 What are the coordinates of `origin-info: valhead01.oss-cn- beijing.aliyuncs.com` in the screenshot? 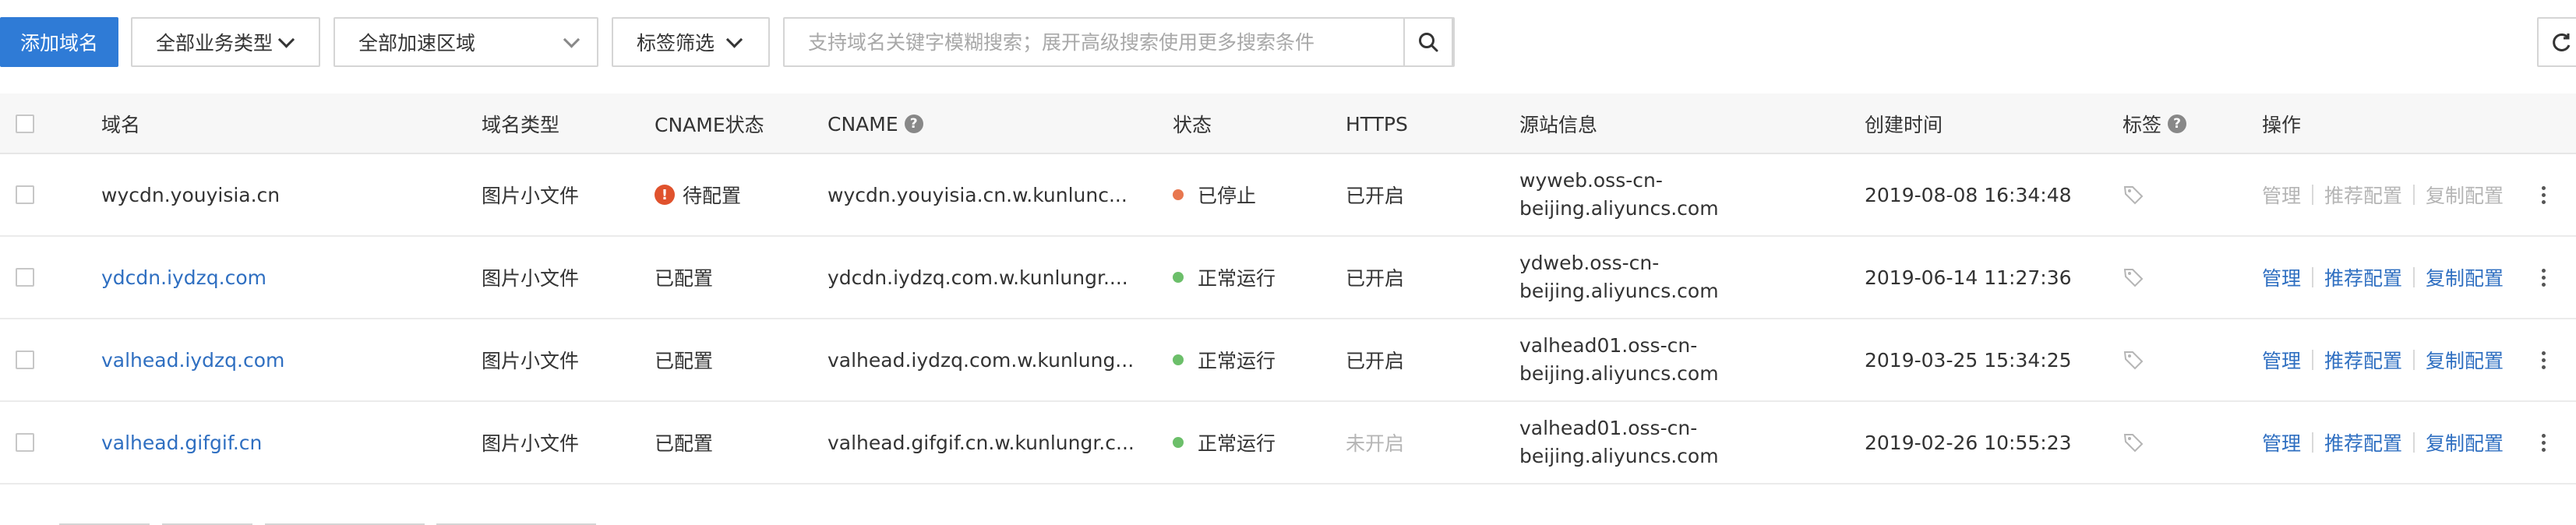 It's located at (1619, 442).